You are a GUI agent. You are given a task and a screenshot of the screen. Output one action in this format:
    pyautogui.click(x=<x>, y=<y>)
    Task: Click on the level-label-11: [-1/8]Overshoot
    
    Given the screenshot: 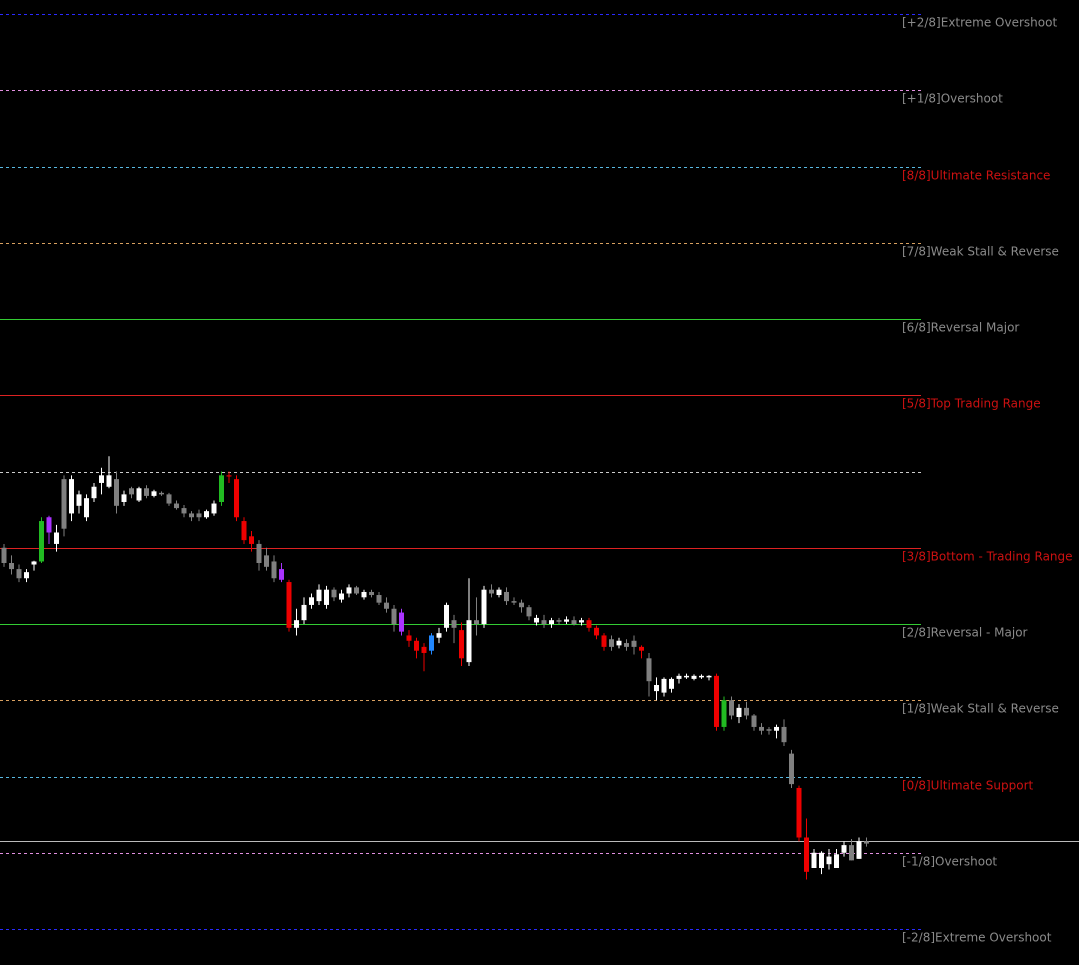 What is the action you would take?
    pyautogui.click(x=949, y=862)
    